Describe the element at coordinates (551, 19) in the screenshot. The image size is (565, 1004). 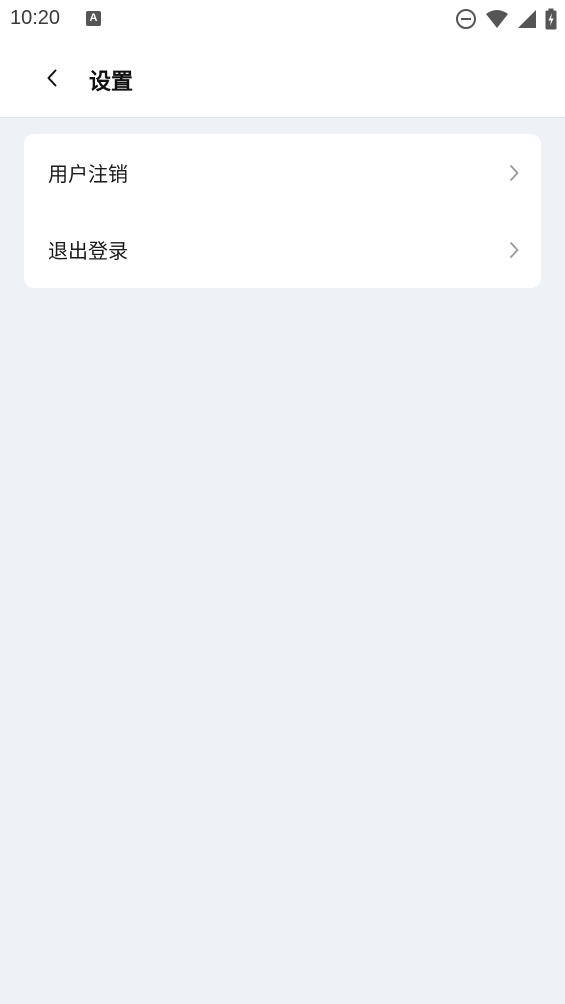
I see `battery-charging-icon` at that location.